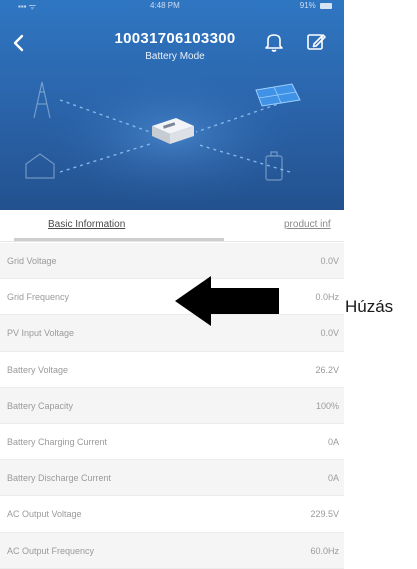  I want to click on status-battery-text: 91%, so click(307, 5).